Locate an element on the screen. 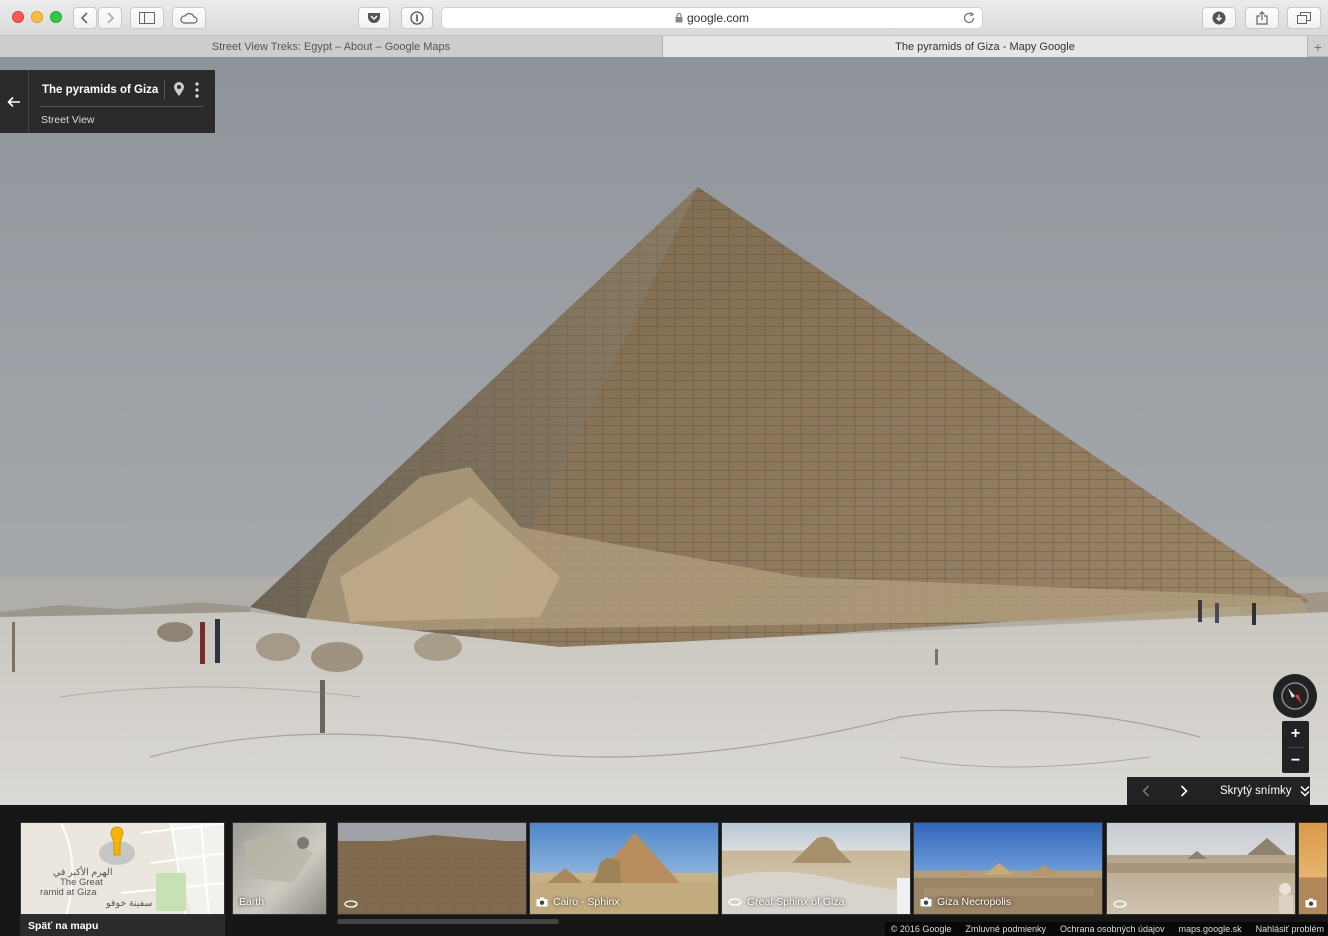 This screenshot has width=1328, height=936. thumbnail-caption: Great Sphinx of Giza is located at coordinates (786, 902).